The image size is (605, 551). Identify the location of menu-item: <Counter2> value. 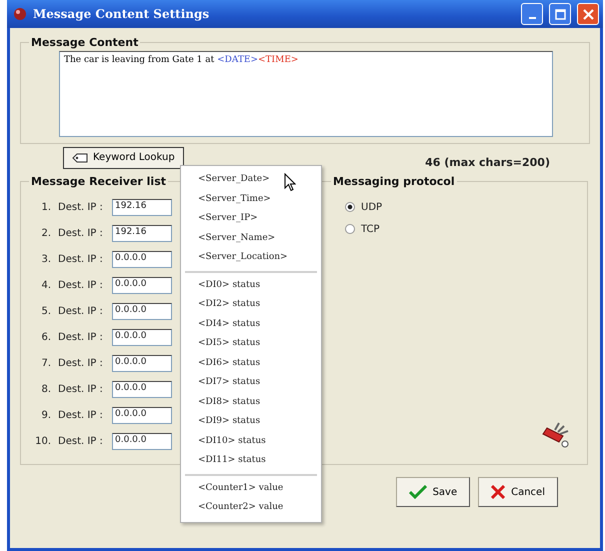
(251, 508).